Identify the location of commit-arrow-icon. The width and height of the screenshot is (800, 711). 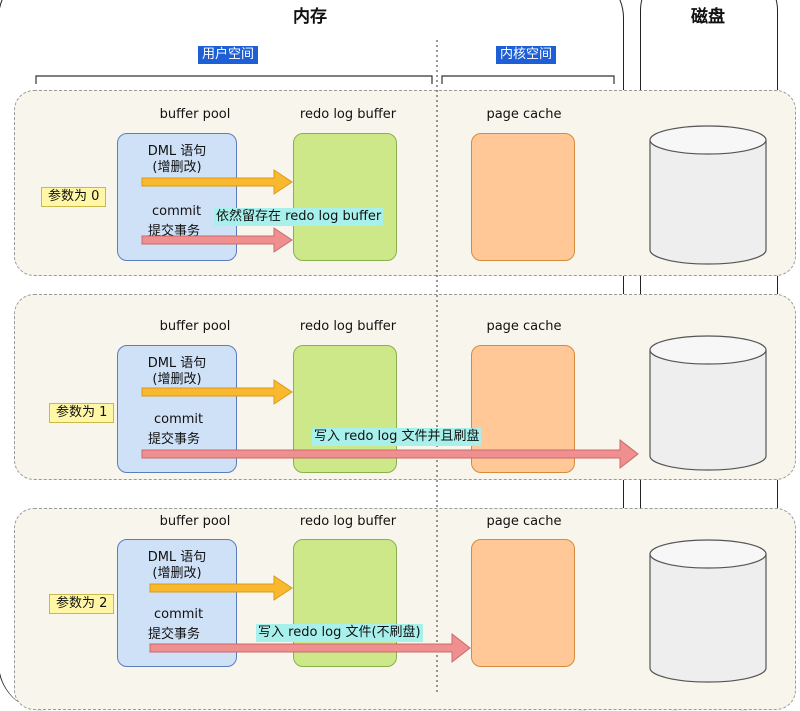
(217, 240).